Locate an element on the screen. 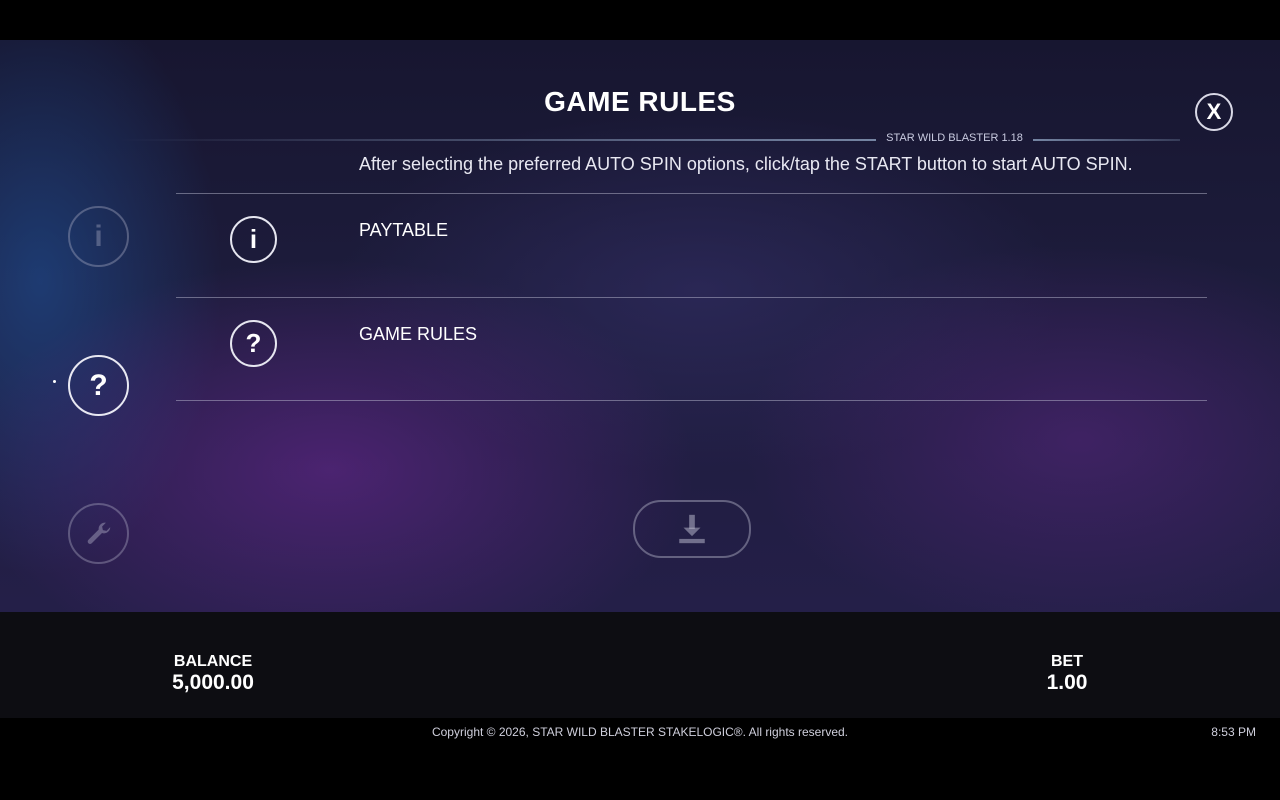 The image size is (1280, 800). wrench-icon is located at coordinates (98, 533).